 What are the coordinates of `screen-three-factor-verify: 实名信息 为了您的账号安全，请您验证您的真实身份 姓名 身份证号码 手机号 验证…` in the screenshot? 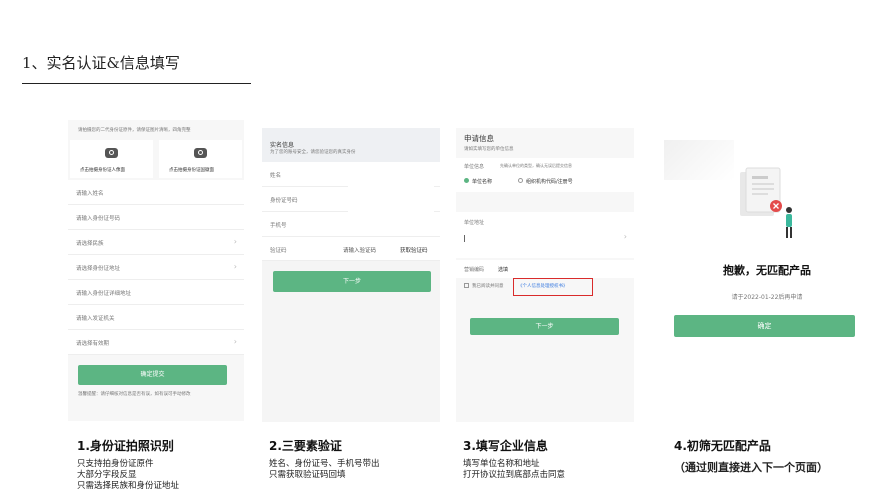 It's located at (351, 275).